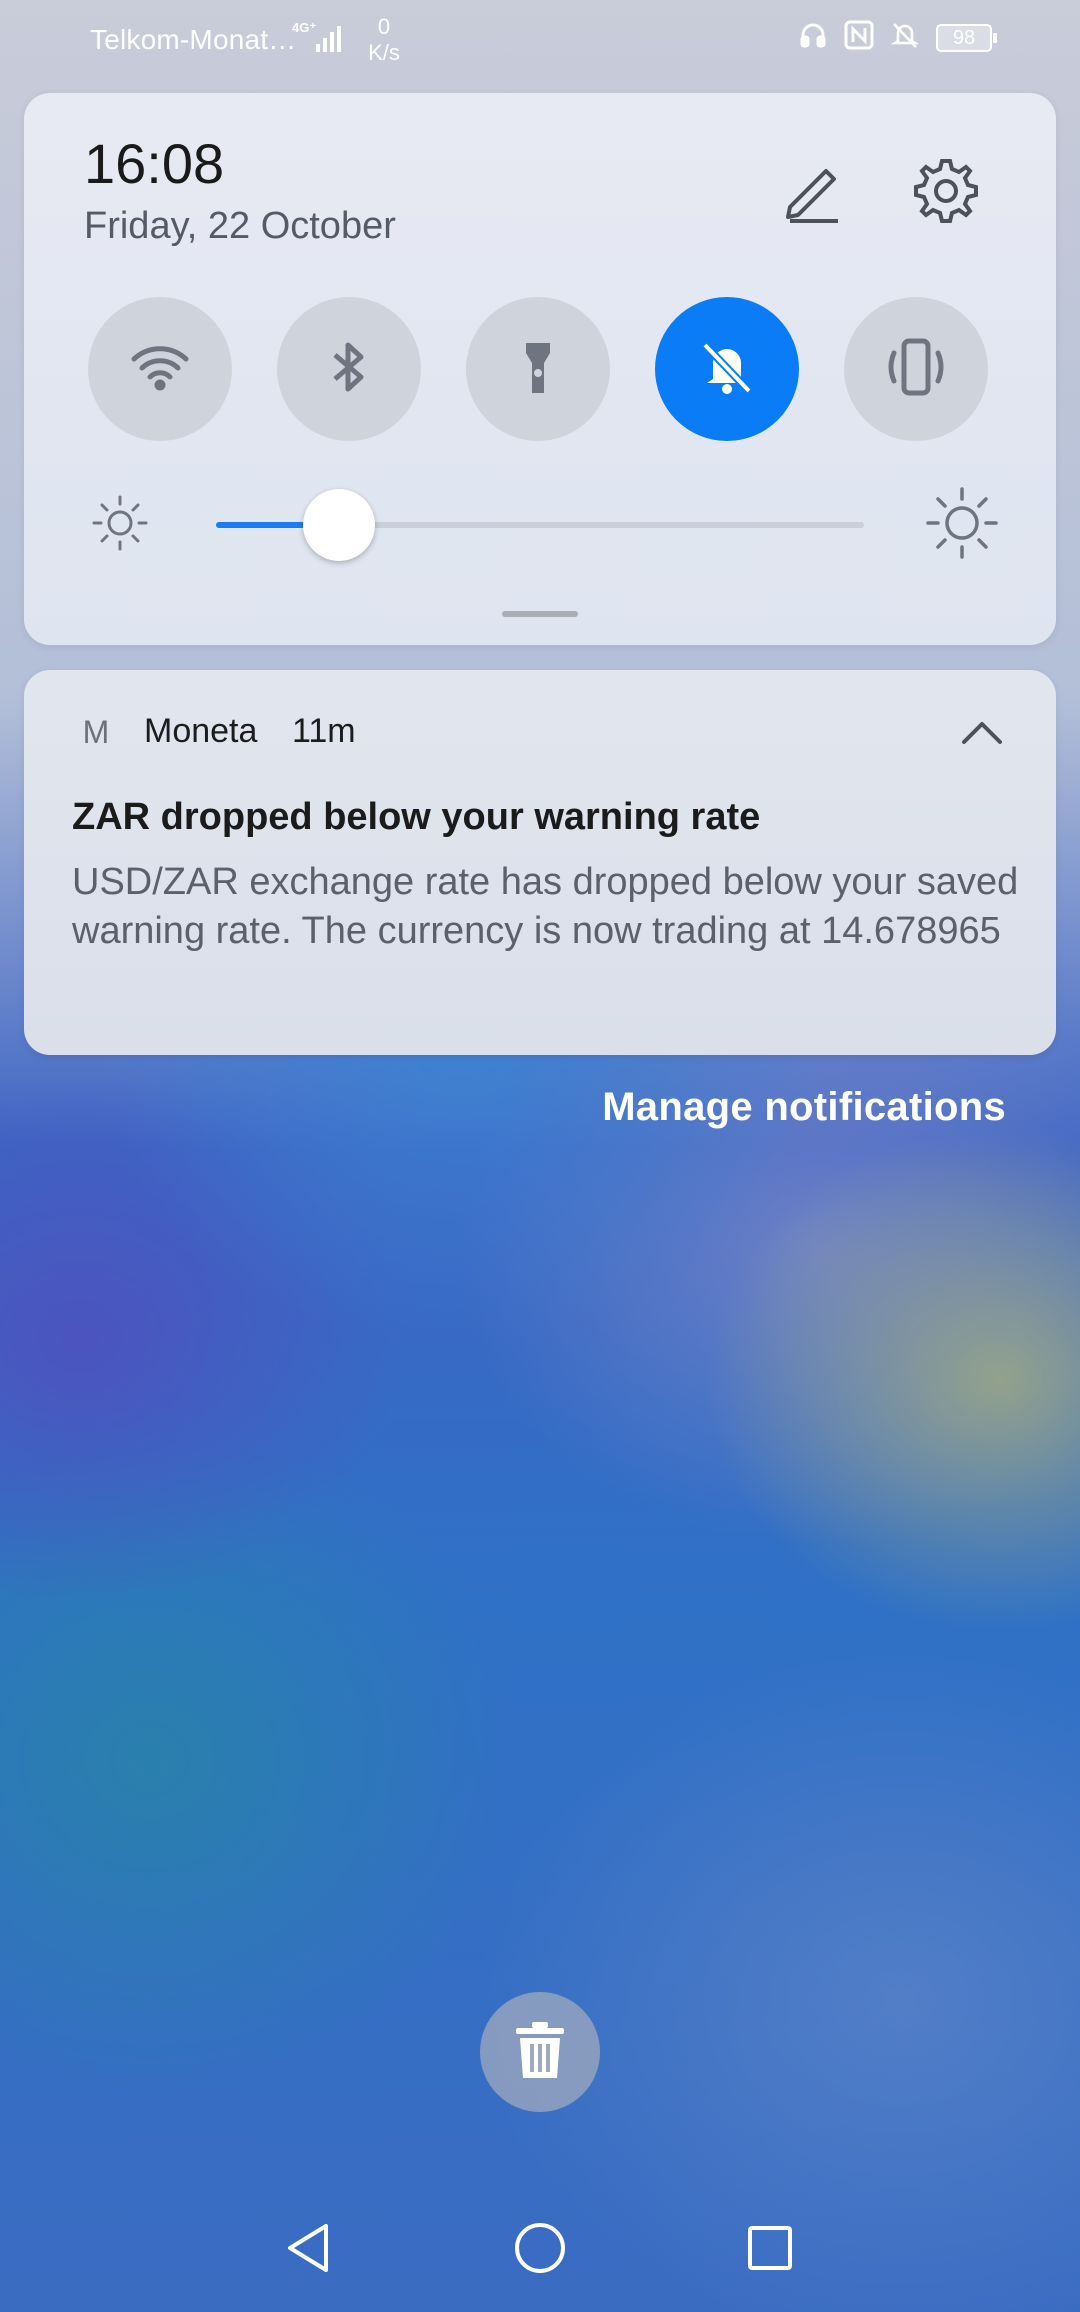  I want to click on status-icons: 98, so click(897, 37).